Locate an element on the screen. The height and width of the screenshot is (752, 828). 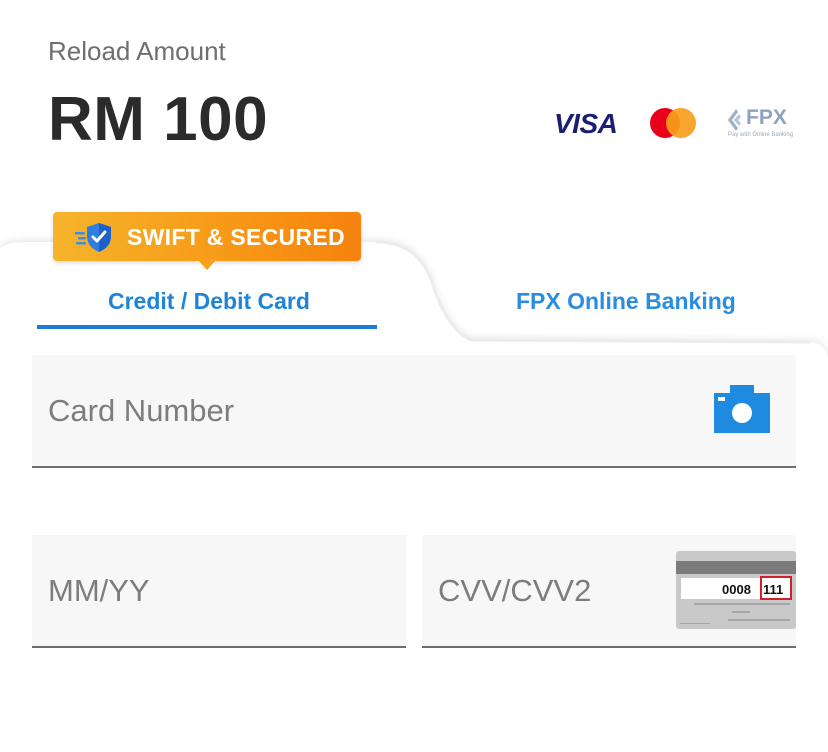
expiry-field is located at coordinates (219, 591).